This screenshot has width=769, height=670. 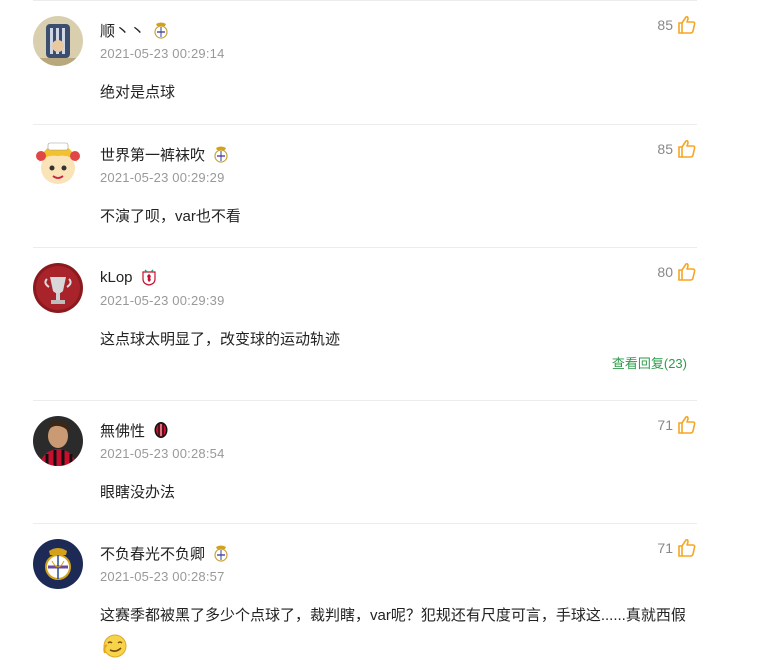 I want to click on ac-milan-badge-icon, so click(x=161, y=430).